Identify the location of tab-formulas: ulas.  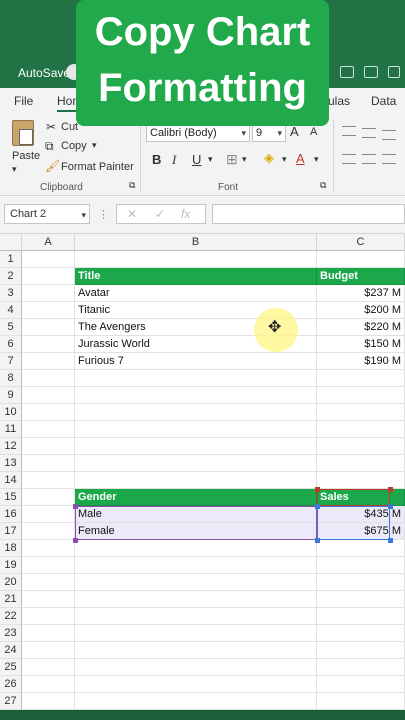
(339, 101).